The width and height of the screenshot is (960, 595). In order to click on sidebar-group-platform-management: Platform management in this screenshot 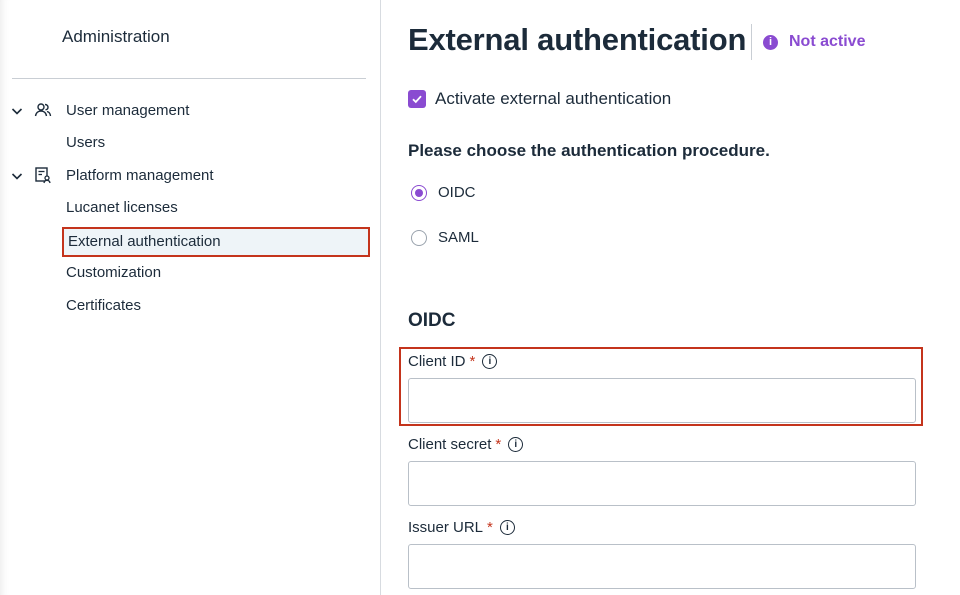, I will do `click(190, 176)`.